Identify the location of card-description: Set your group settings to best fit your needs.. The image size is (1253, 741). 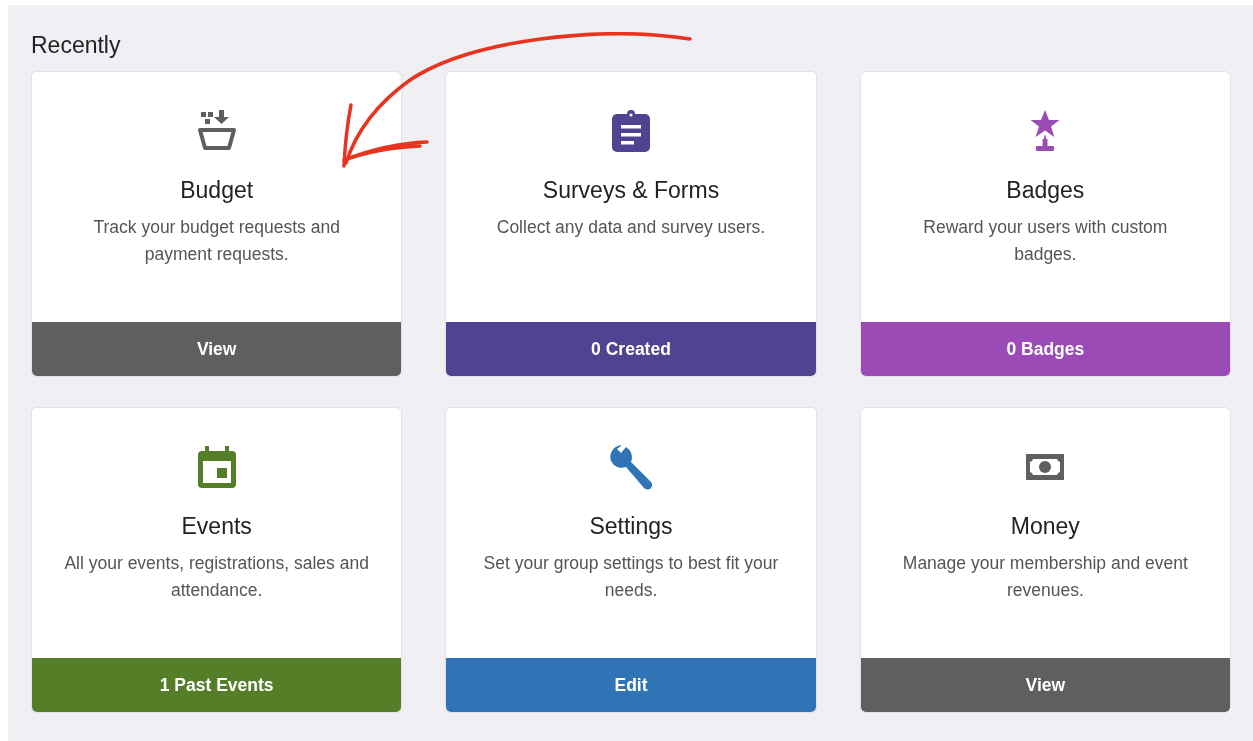
(631, 577).